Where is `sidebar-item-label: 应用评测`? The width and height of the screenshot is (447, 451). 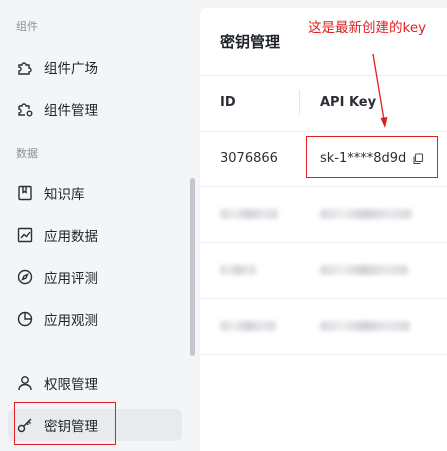 sidebar-item-label: 应用评测 is located at coordinates (71, 279).